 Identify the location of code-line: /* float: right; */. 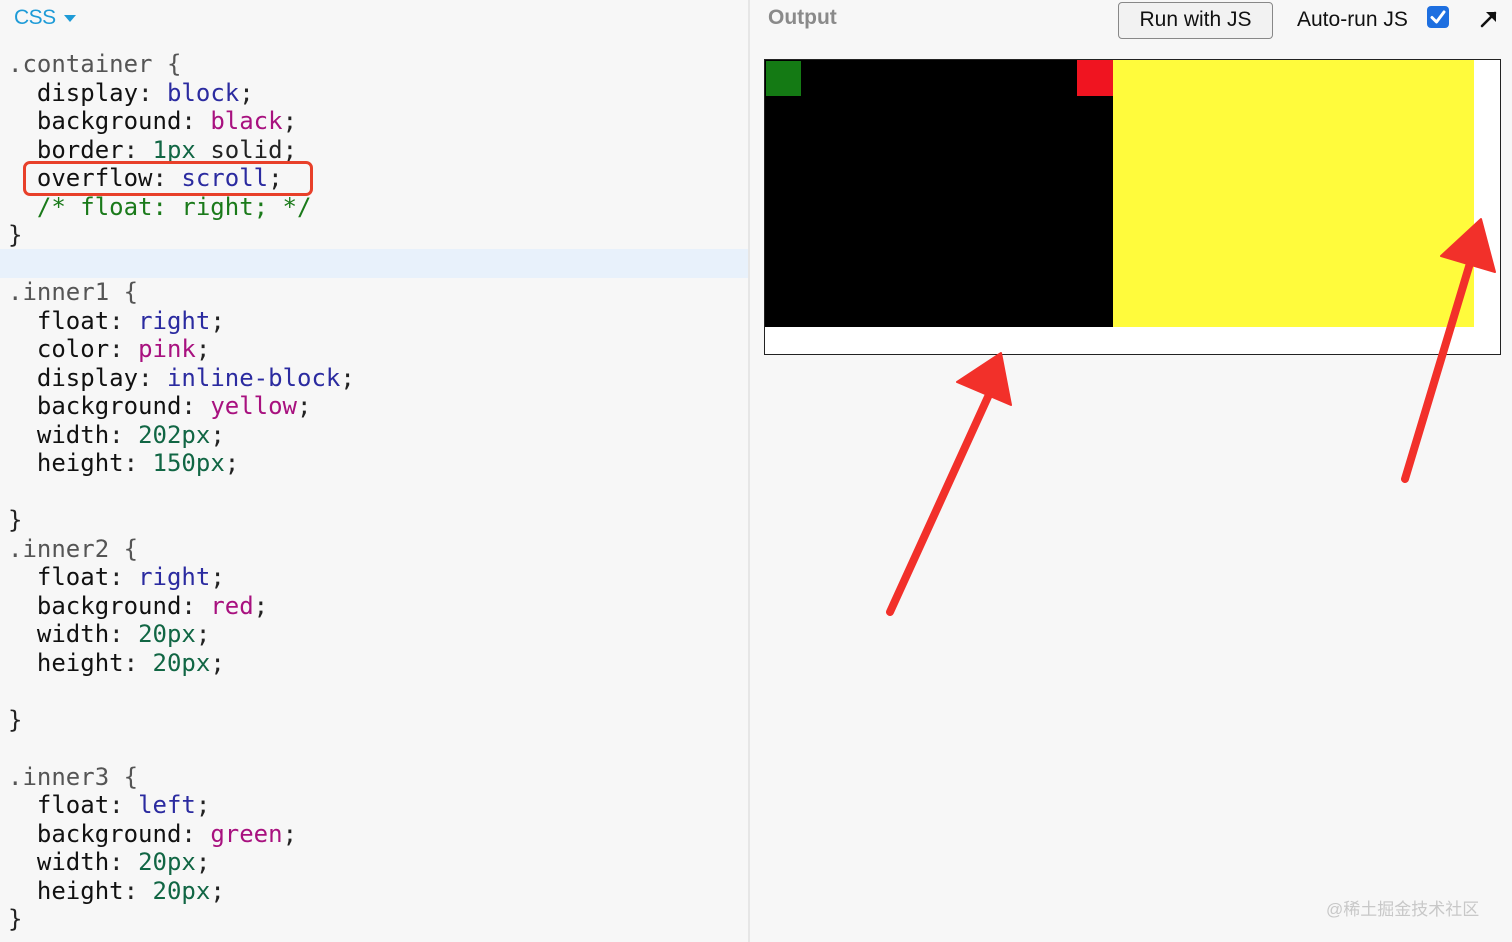
(160, 206).